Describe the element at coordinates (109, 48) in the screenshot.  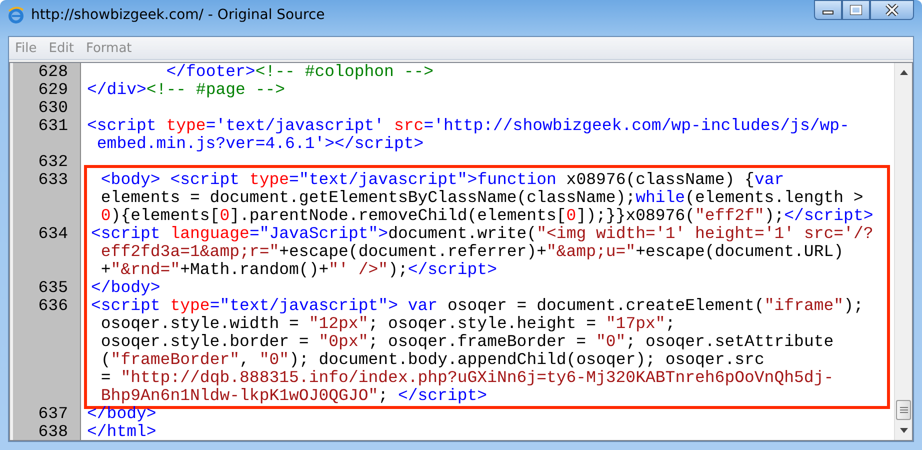
I see `menu-item: Format` at that location.